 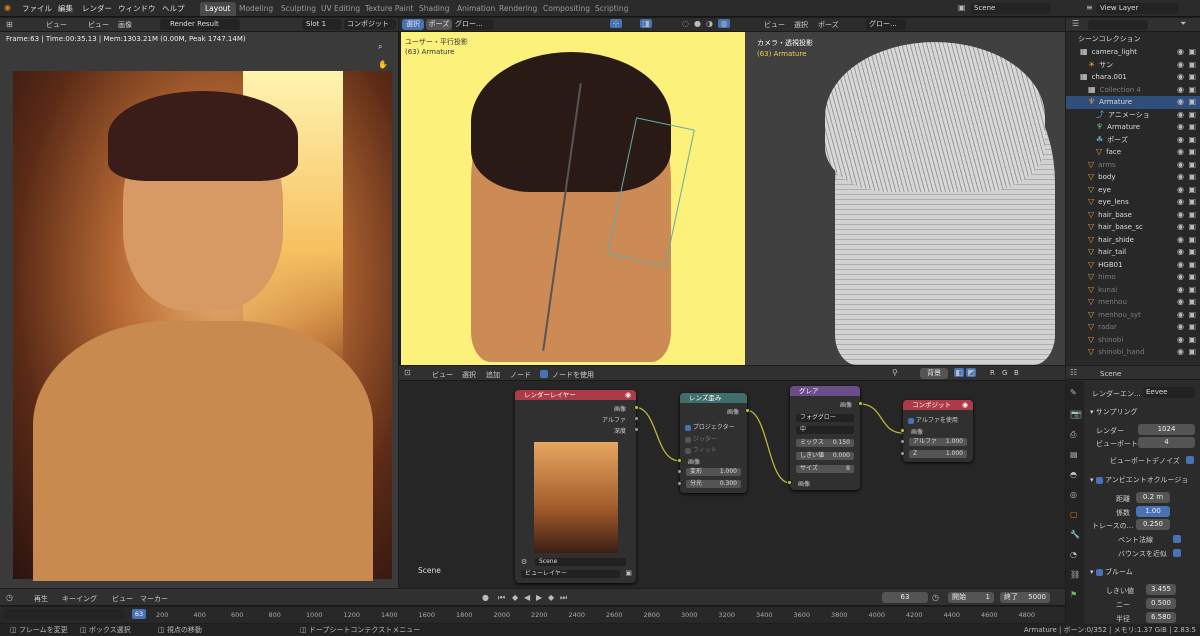 I want to click on filter-icon: ⏷, so click(x=1183, y=24).